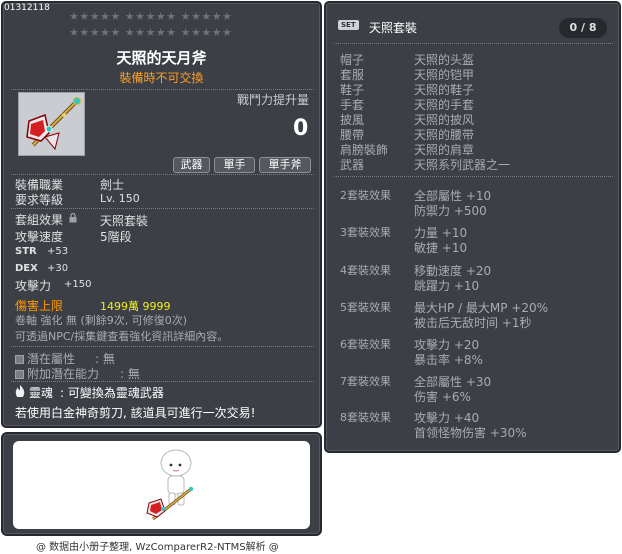  Describe the element at coordinates (365, 195) in the screenshot. I see `effect-tier: 2套裝效果` at that location.